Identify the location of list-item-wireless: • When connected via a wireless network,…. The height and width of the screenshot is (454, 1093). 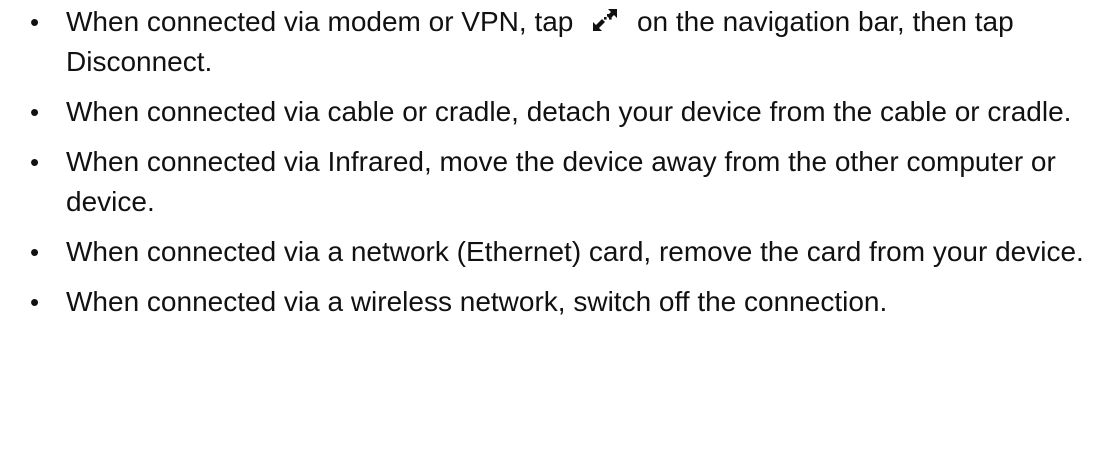
(546, 302).